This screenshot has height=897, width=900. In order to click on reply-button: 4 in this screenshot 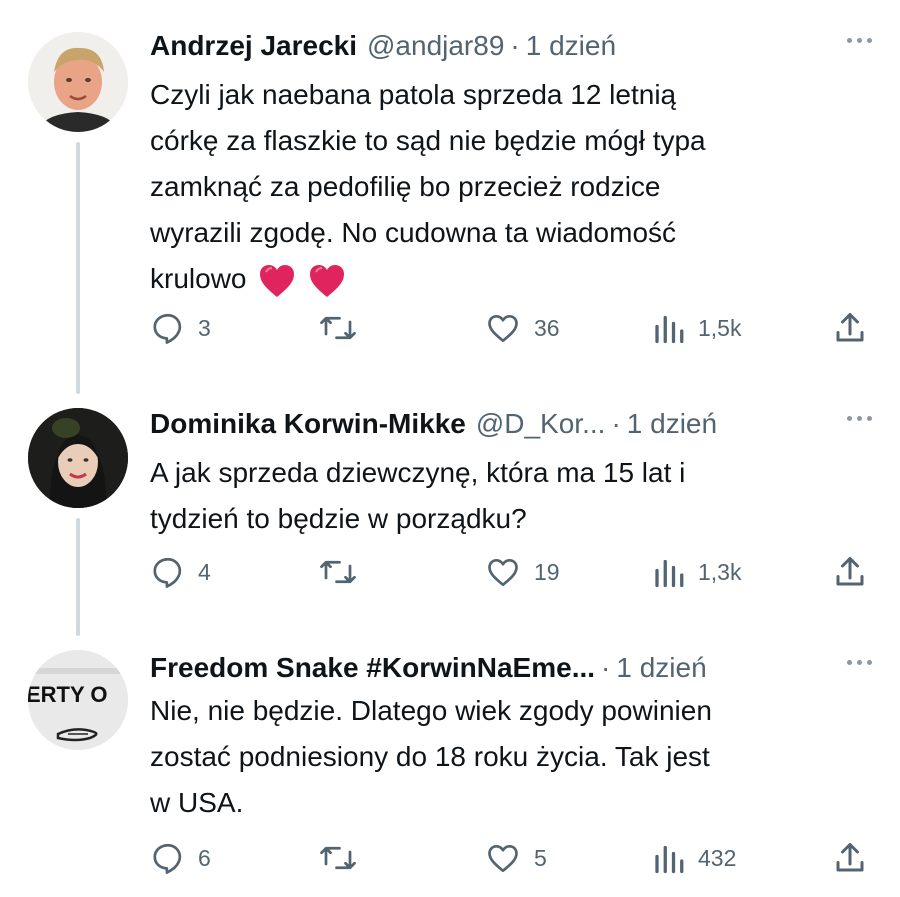, I will do `click(180, 572)`.